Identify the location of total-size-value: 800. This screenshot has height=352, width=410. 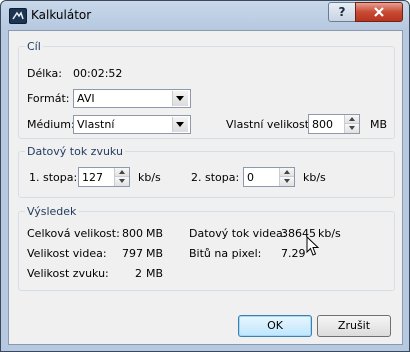
(132, 233).